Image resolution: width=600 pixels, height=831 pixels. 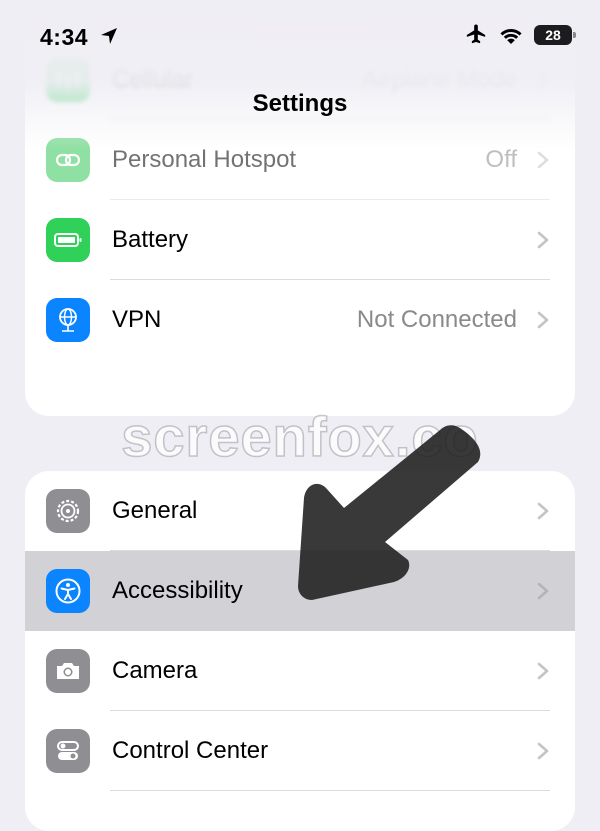 What do you see at coordinates (155, 670) in the screenshot?
I see `row-label: Camera` at bounding box center [155, 670].